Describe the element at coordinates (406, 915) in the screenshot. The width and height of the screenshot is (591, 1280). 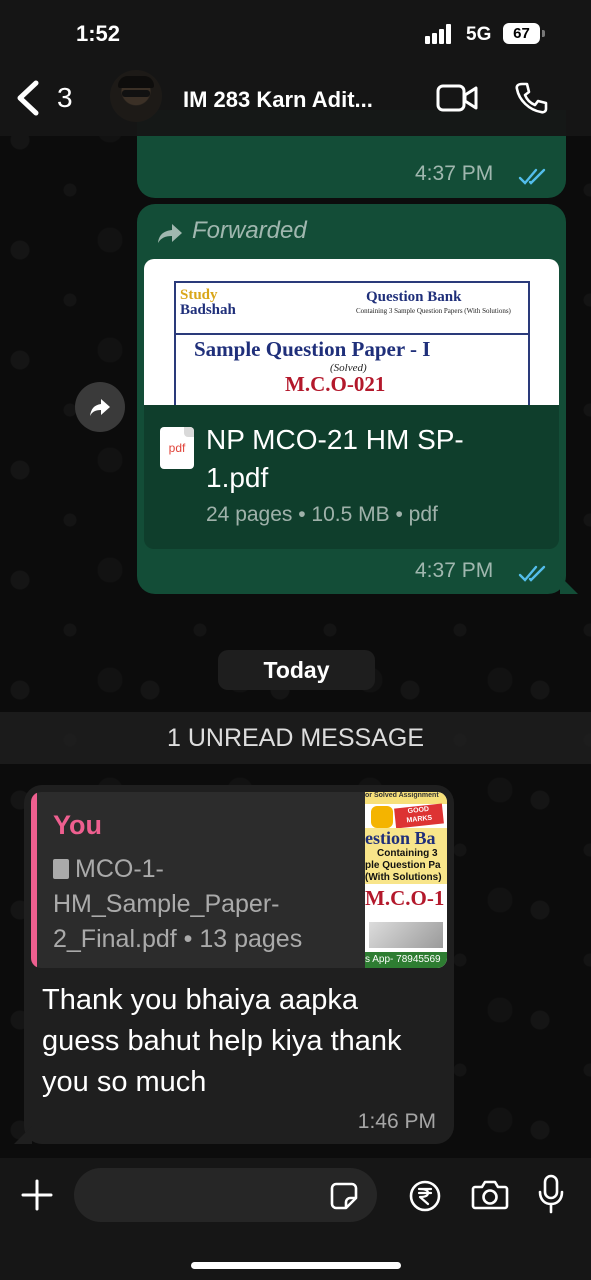
I see `thumb-subtitle` at that location.